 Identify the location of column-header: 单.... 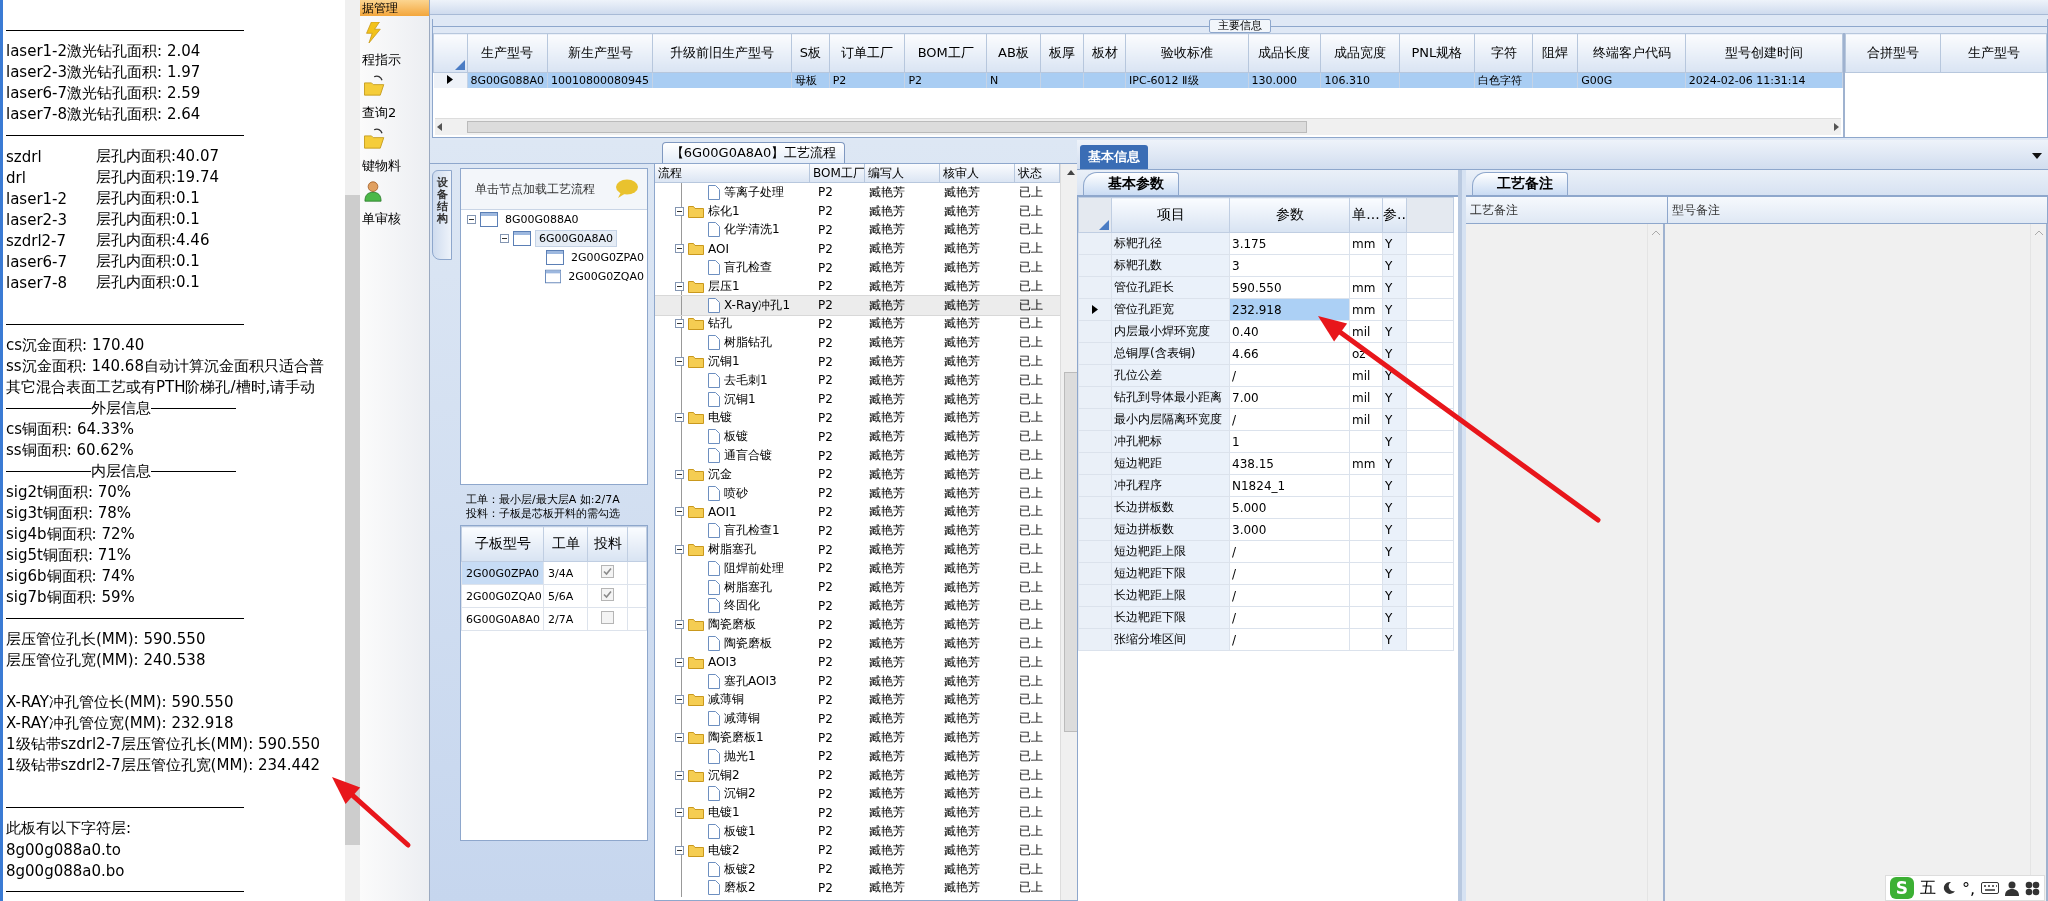
(1366, 215).